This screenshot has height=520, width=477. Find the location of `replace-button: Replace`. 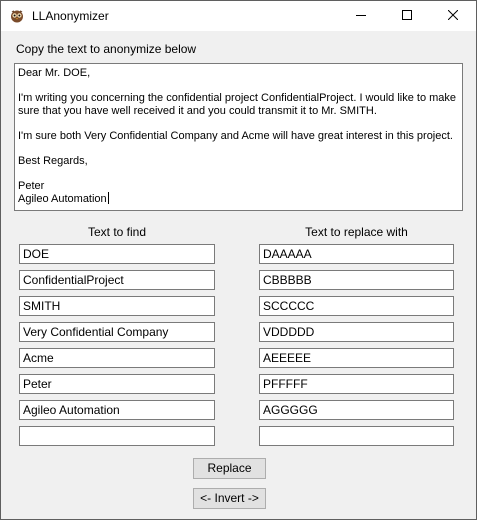

replace-button: Replace is located at coordinates (229, 468).